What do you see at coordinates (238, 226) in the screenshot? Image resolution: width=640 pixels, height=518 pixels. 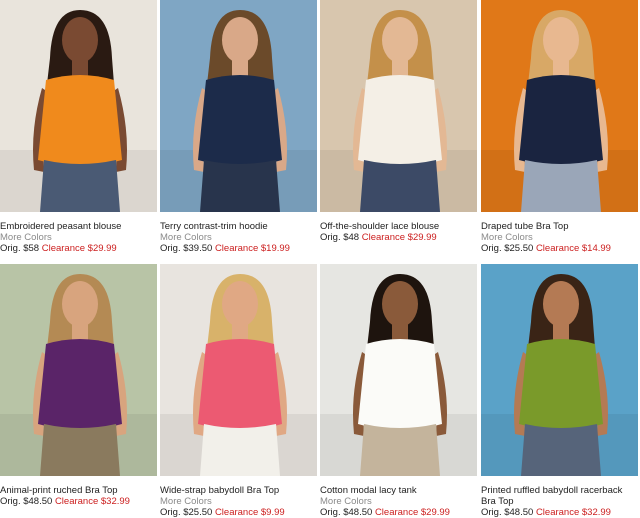 I see `product-name-link: Terry contrast-trim hoodie` at bounding box center [238, 226].